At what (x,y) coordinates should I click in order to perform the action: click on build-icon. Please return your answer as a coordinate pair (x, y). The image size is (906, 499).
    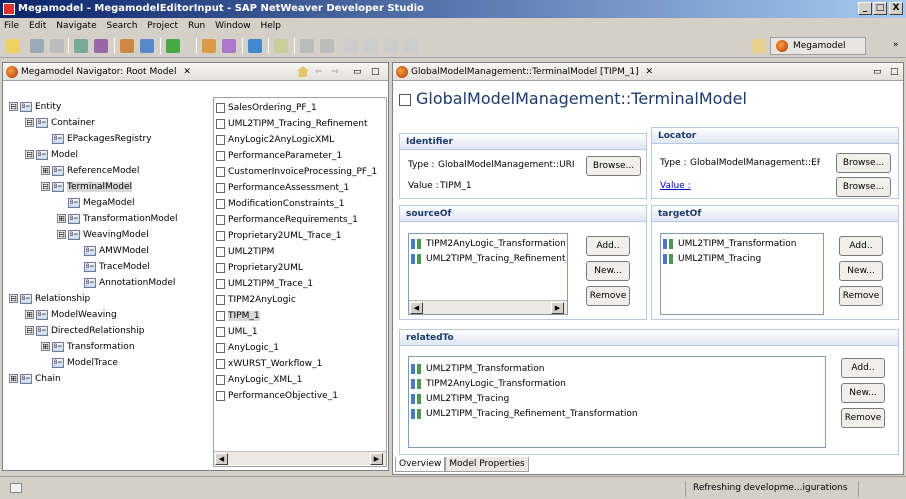
    Looking at the image, I should click on (81, 46).